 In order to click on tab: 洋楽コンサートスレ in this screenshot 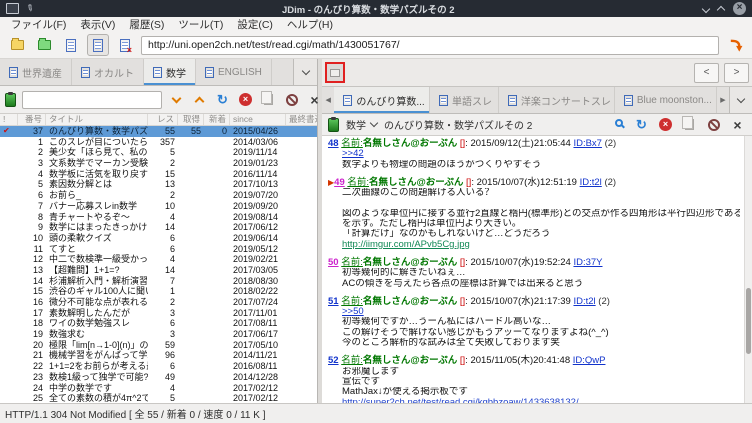, I will do `click(557, 100)`.